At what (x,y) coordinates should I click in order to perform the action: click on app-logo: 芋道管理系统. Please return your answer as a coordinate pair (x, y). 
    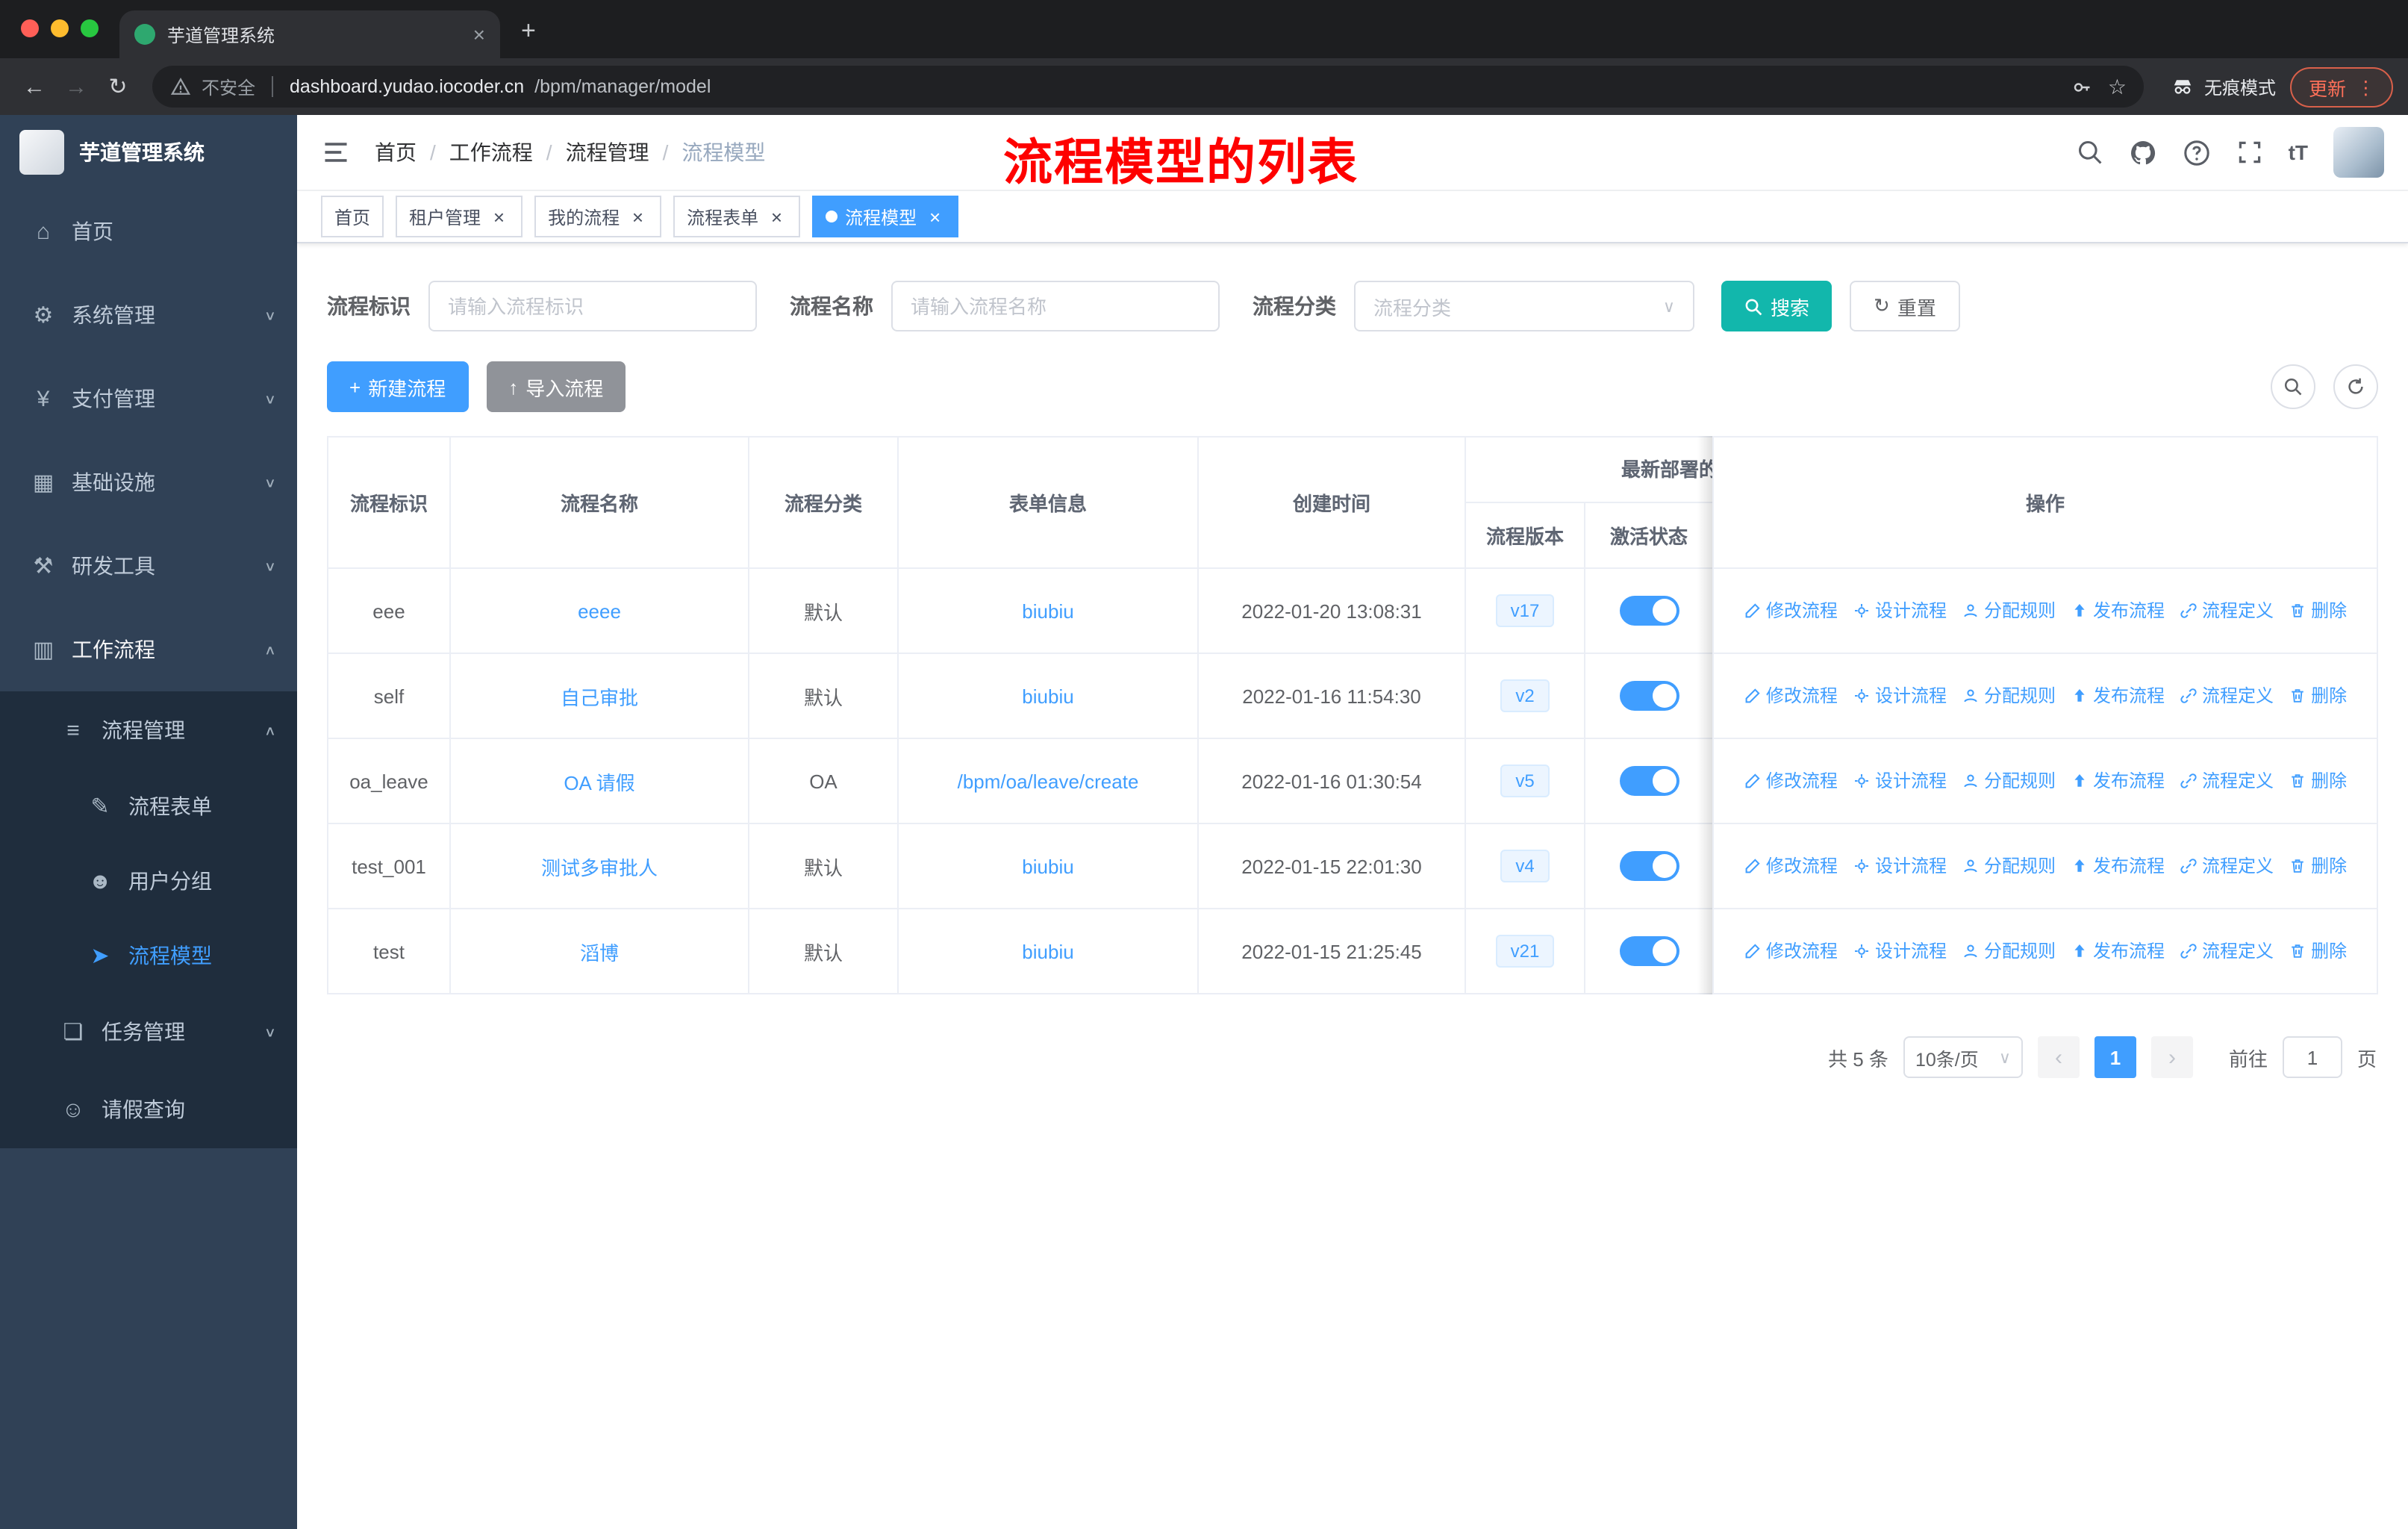
    Looking at the image, I should click on (148, 152).